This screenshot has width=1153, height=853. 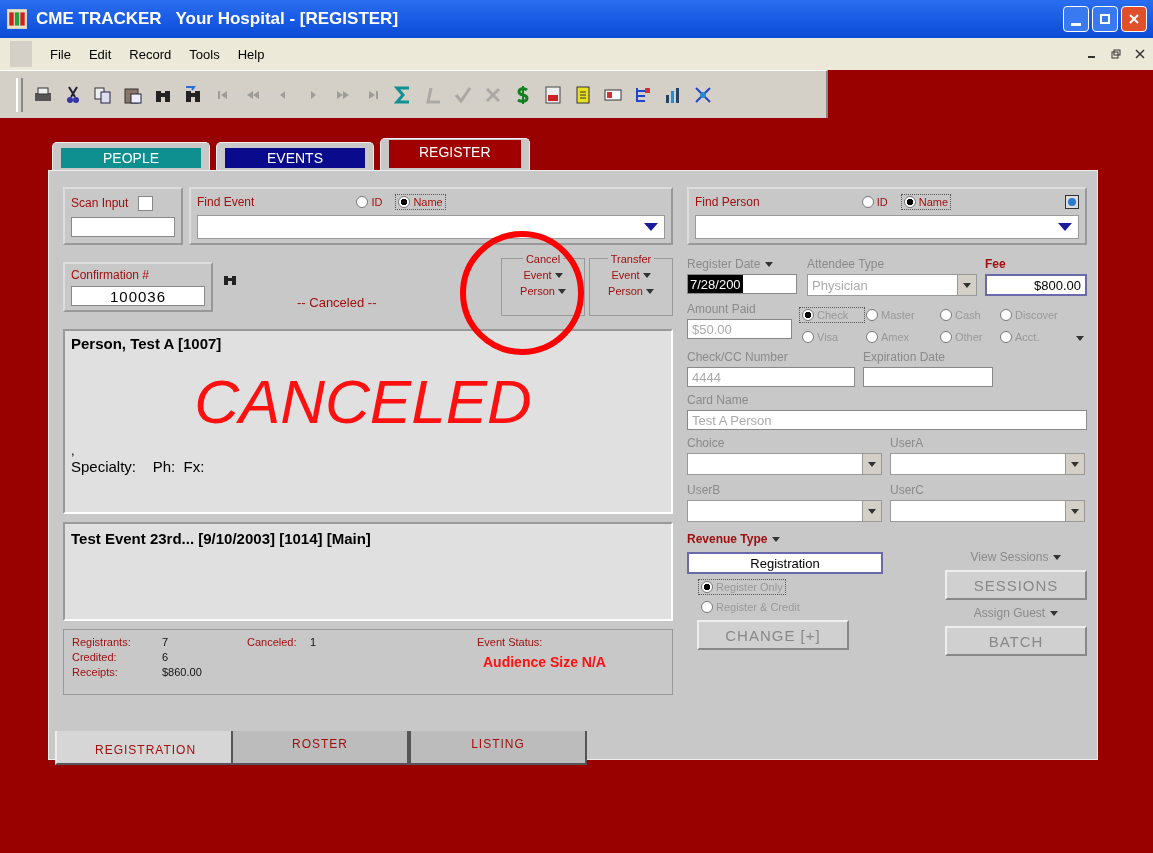 I want to click on event-combo-box, so click(x=431, y=227).